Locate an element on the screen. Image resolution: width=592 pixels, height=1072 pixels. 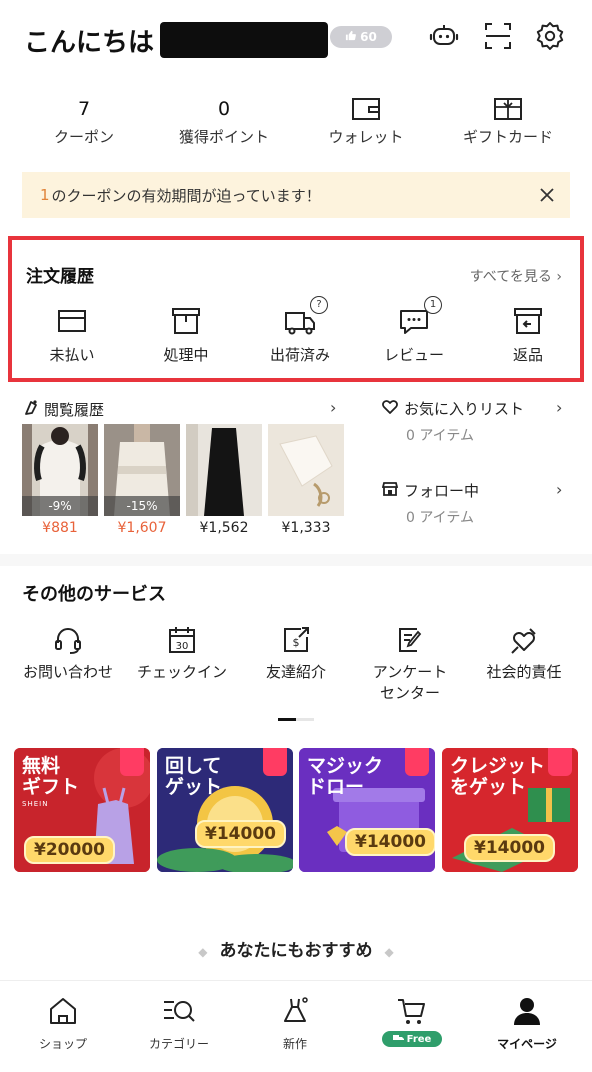
promo-spin: 回して ゲット ¥14000 is located at coordinates (225, 810).